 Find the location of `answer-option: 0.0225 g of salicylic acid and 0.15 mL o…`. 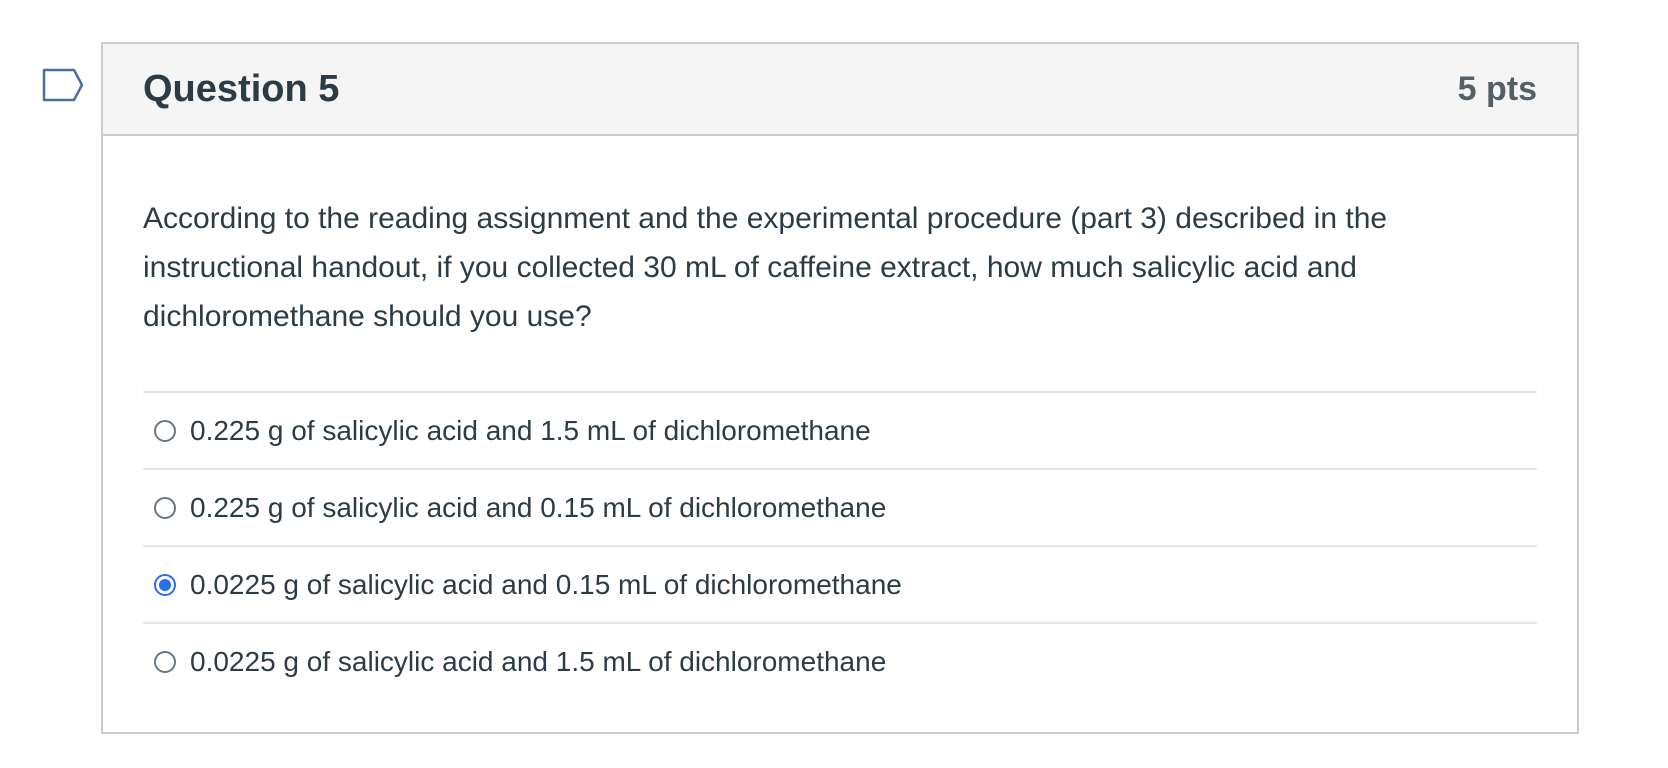

answer-option: 0.0225 g of salicylic acid and 0.15 mL o… is located at coordinates (840, 585).